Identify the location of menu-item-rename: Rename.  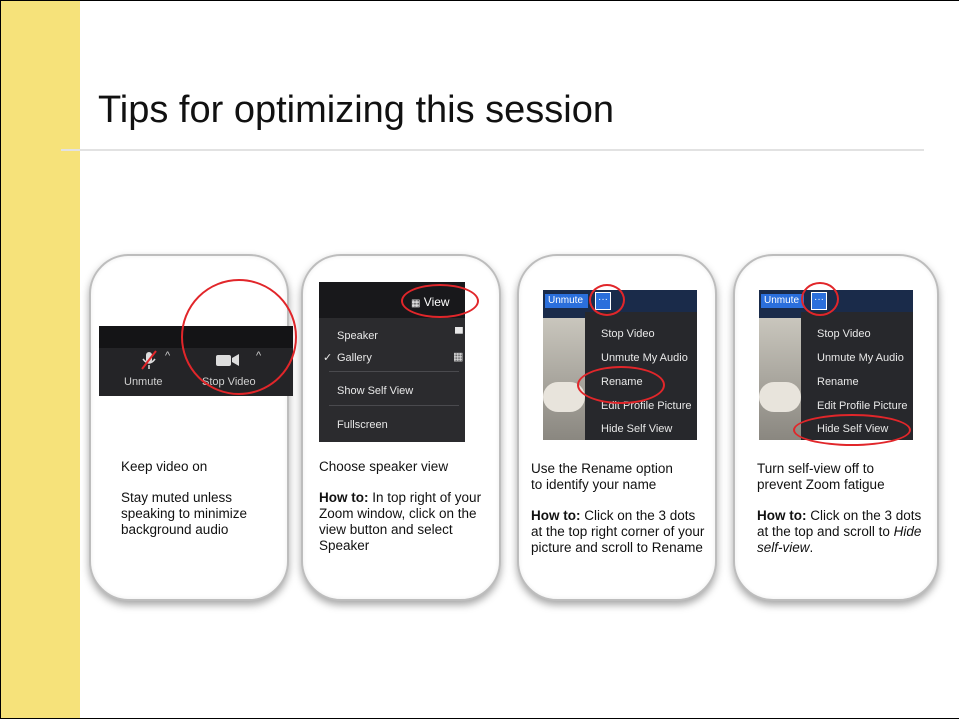
(838, 382).